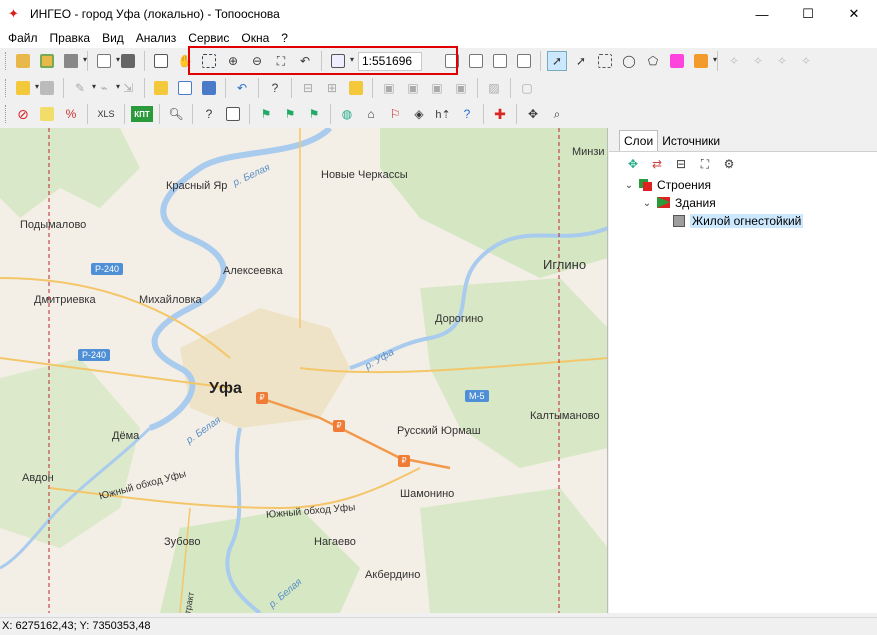 This screenshot has height=635, width=877. What do you see at coordinates (253, 271) in the screenshot?
I see `place-label: Алексеевка` at bounding box center [253, 271].